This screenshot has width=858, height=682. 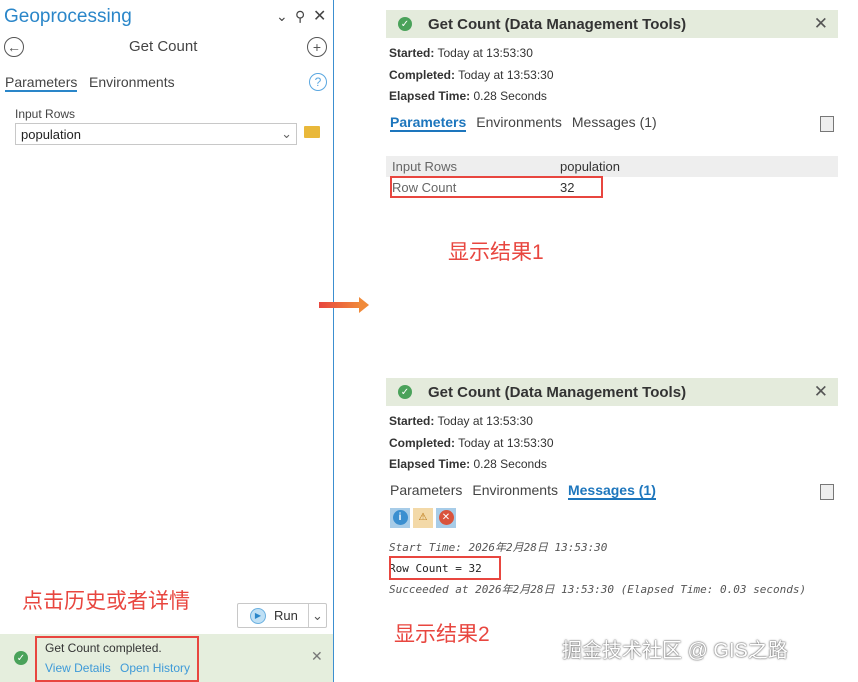 What do you see at coordinates (312, 132) in the screenshot?
I see `folder-icon` at bounding box center [312, 132].